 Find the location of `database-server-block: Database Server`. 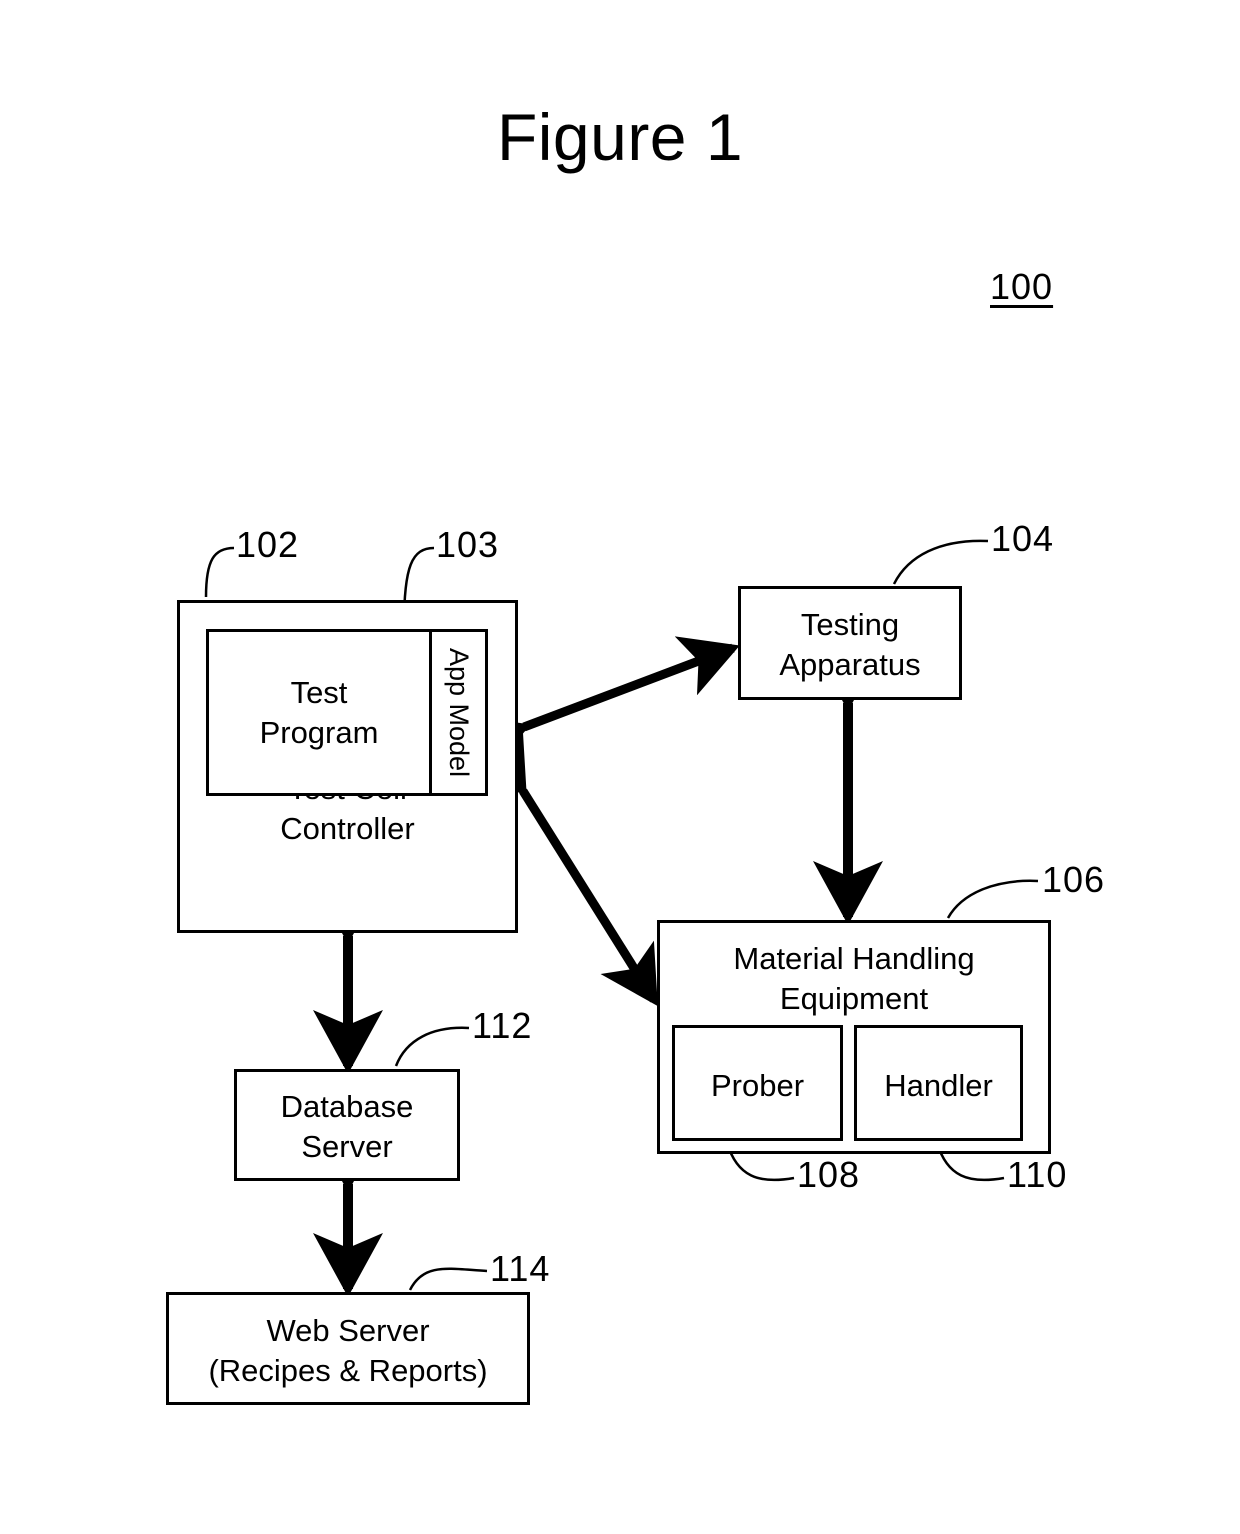

database-server-block: Database Server is located at coordinates (347, 1125).